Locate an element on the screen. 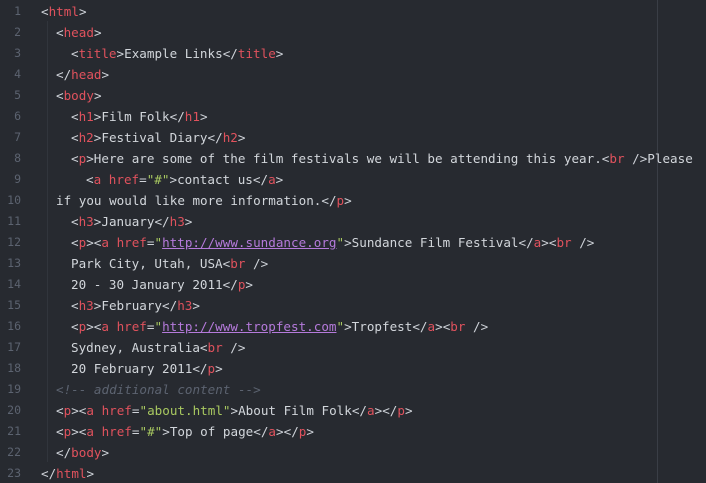  line-number: 4 is located at coordinates (17, 74).